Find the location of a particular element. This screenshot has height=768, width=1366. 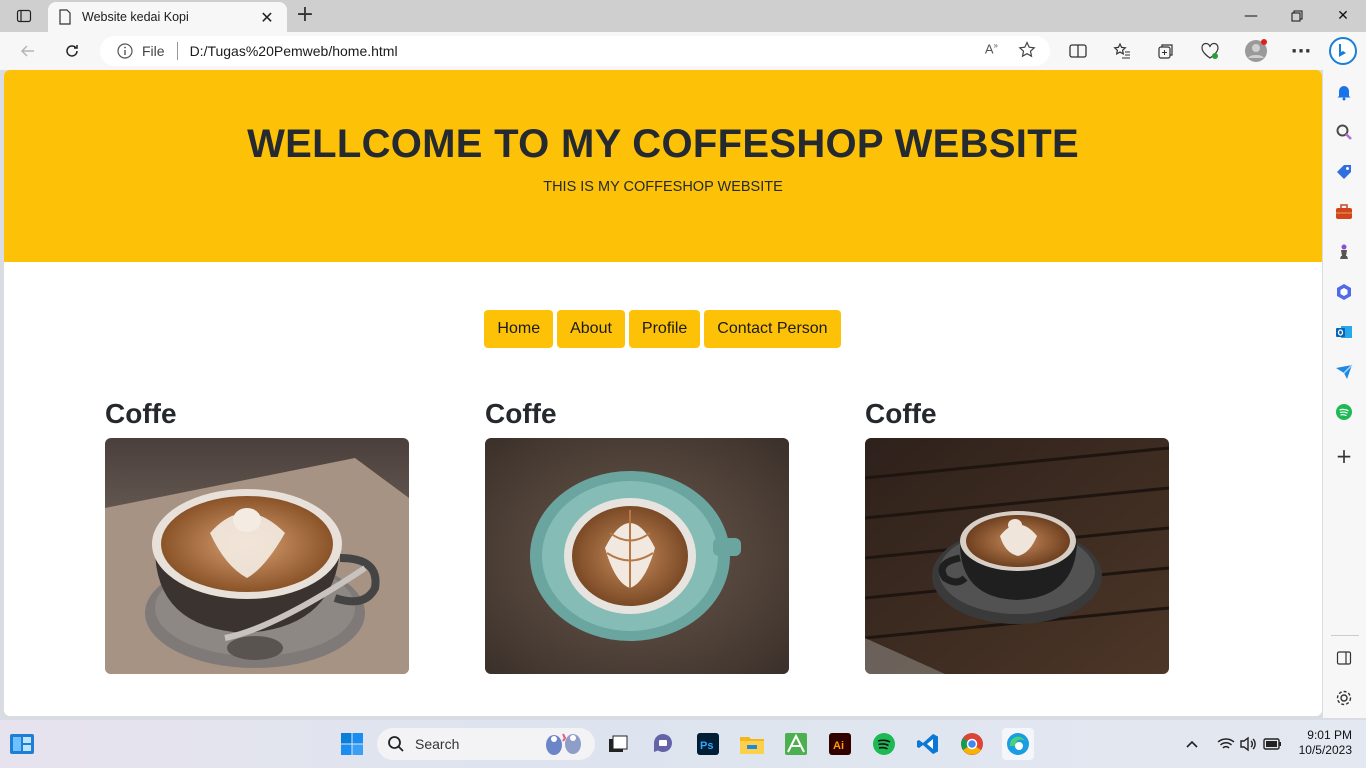

tab-close-icon: ✕ is located at coordinates (267, 17).